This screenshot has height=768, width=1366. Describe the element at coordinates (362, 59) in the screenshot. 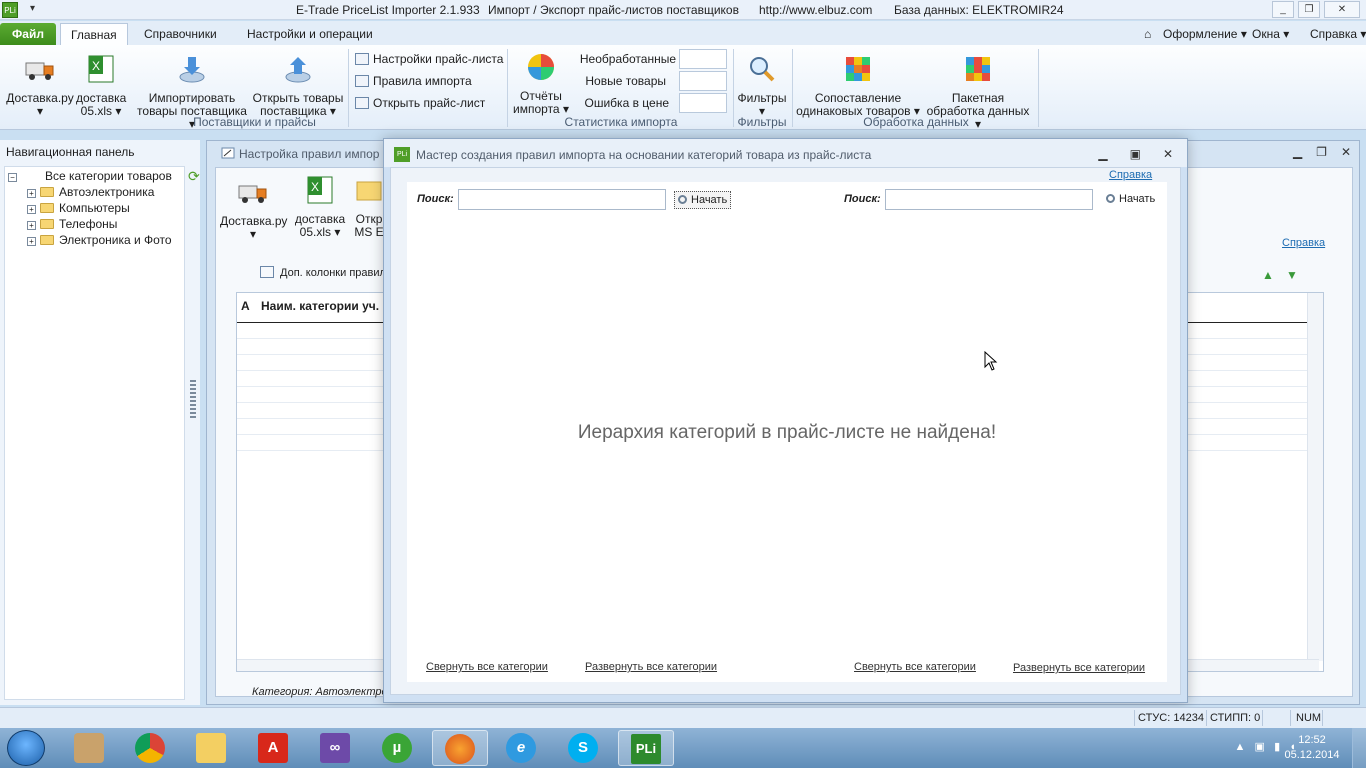

I see `settings-icon` at that location.